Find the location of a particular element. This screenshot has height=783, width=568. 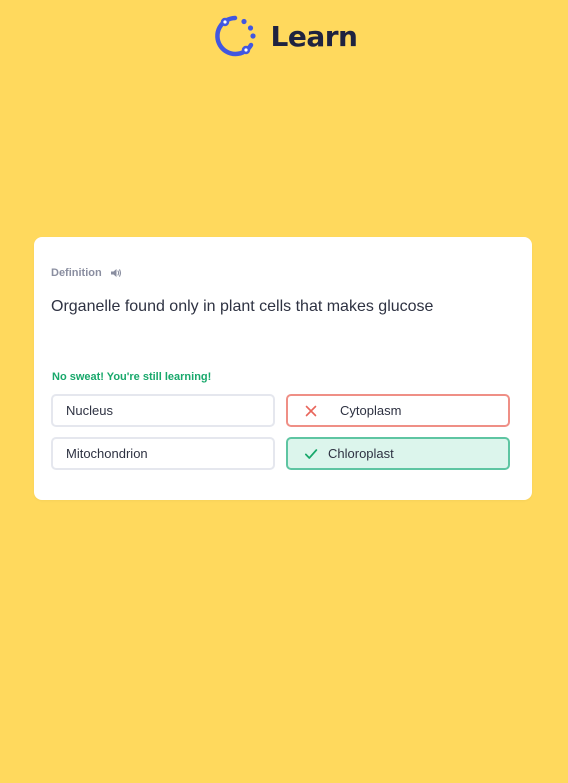

answer-option-cytoplasm: Cytoplasm is located at coordinates (398, 410).